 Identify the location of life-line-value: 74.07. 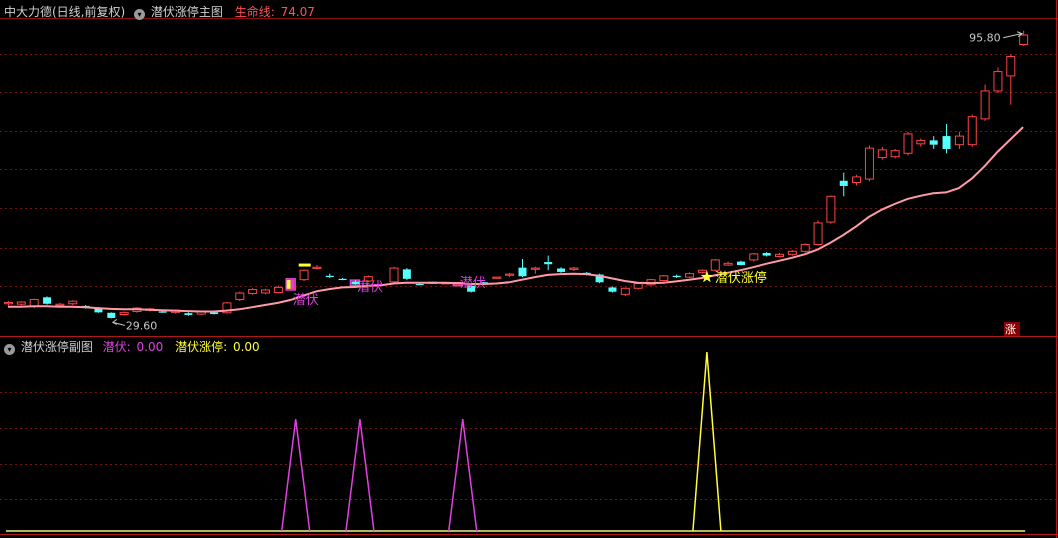
(297, 12).